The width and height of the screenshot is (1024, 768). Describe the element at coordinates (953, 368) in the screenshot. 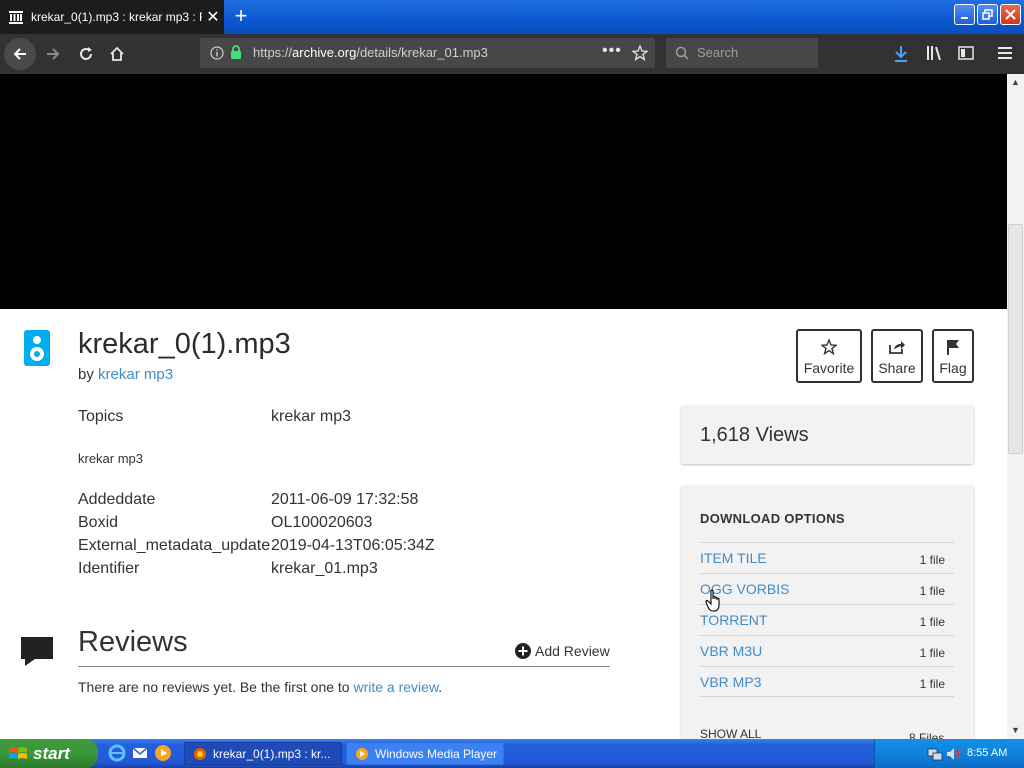

I see `flag-label: Flag` at that location.